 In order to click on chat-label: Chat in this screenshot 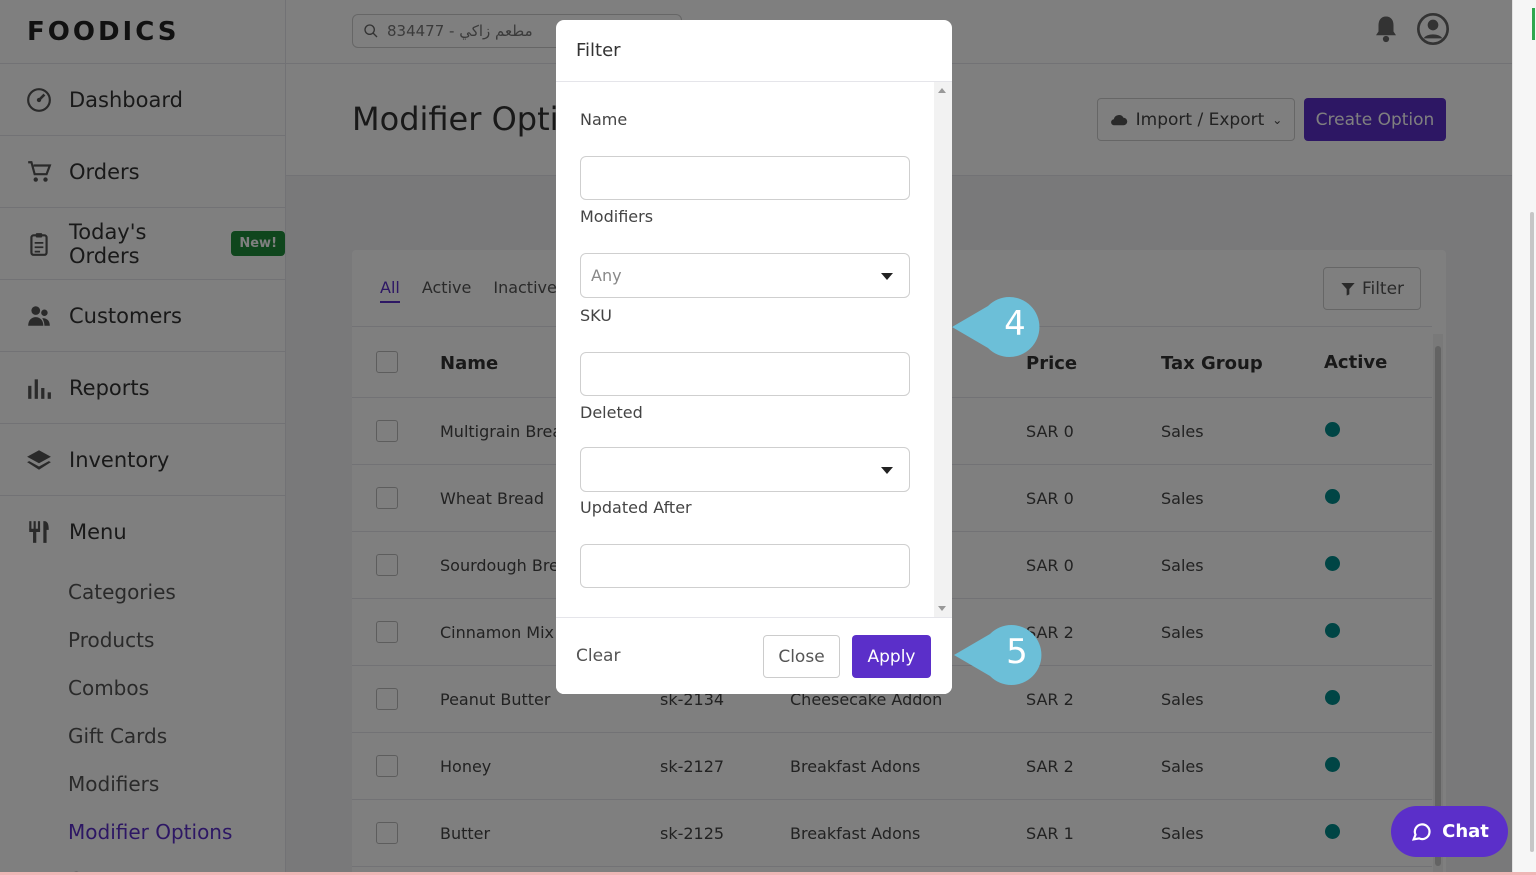, I will do `click(1465, 831)`.